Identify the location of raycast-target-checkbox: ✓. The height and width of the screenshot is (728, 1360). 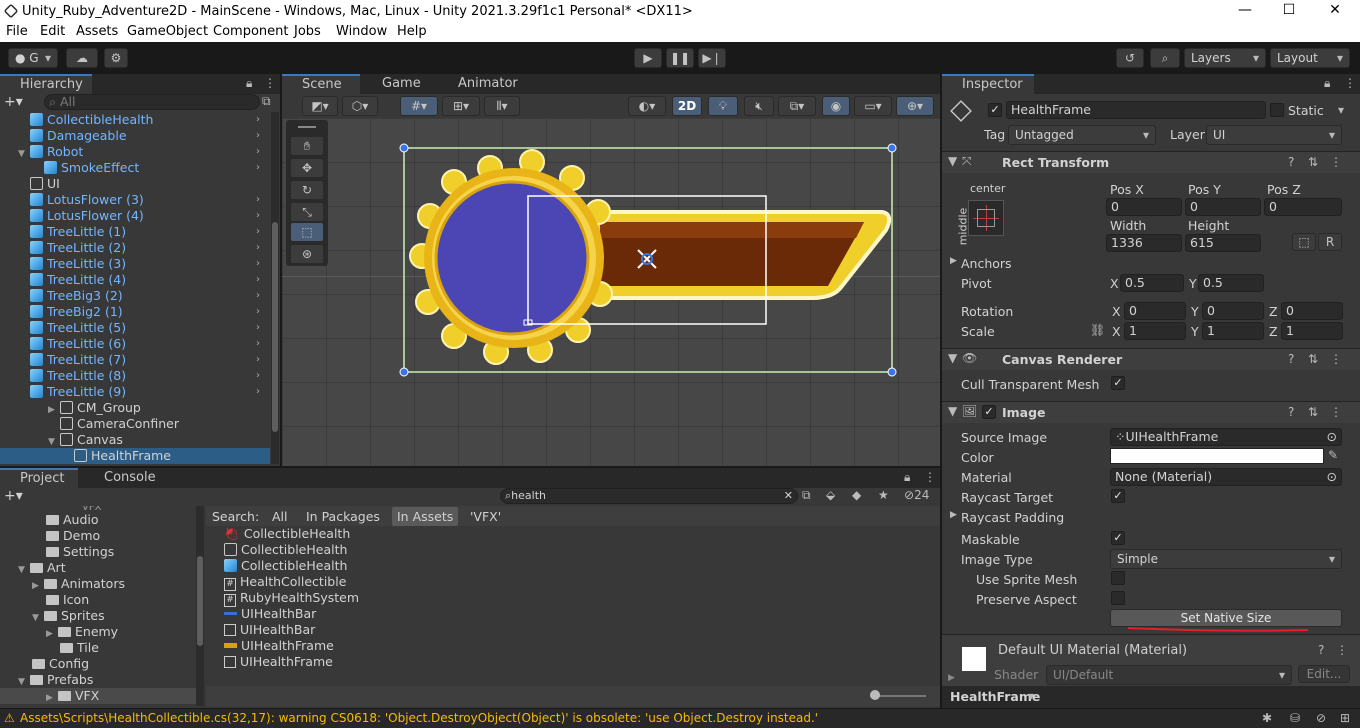
(1118, 496).